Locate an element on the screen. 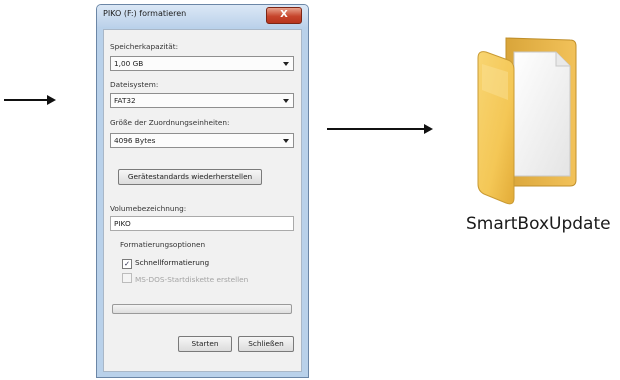 This screenshot has height=380, width=620. volume-name-input: PIKO is located at coordinates (202, 223).